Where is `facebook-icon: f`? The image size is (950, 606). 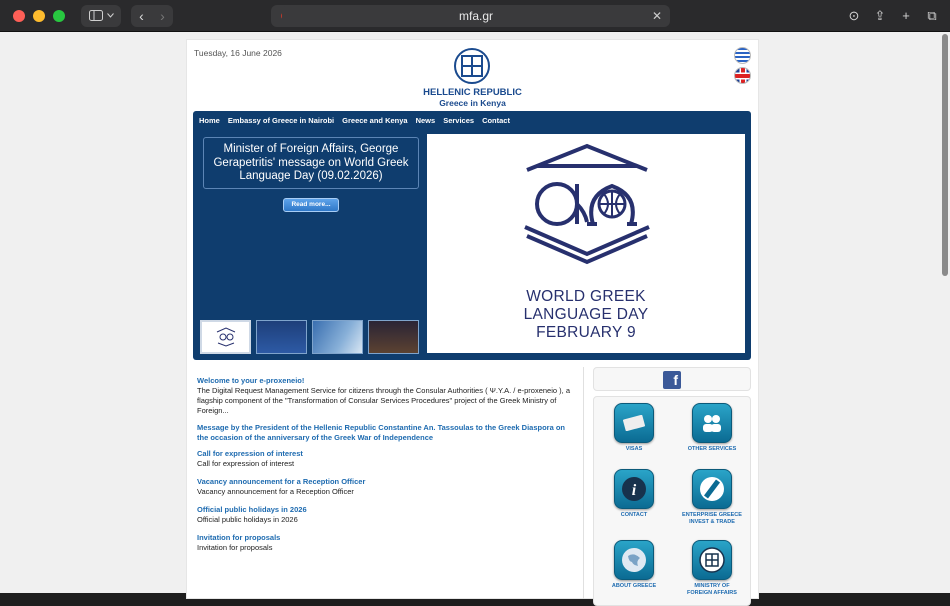 facebook-icon: f is located at coordinates (672, 380).